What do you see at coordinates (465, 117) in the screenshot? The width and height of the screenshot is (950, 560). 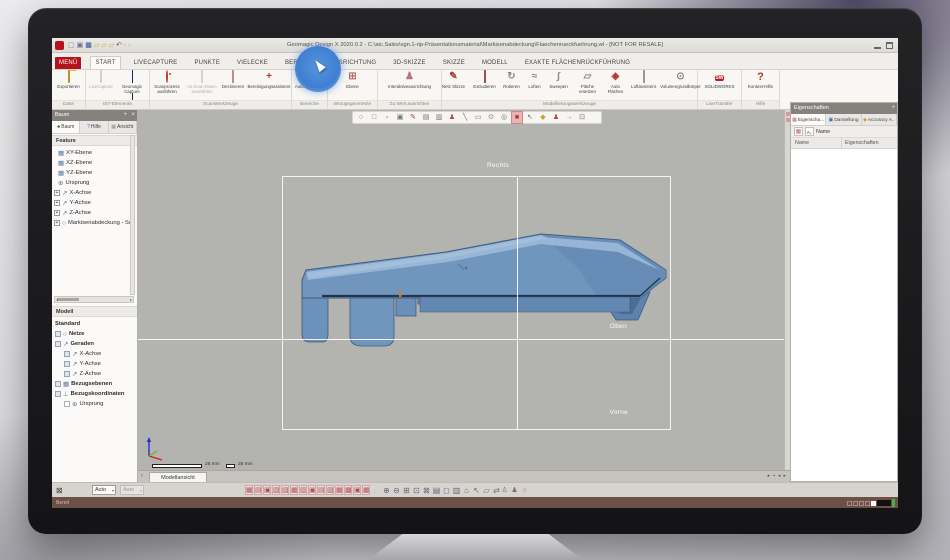 I see `selection-tool-icon: ╲` at bounding box center [465, 117].